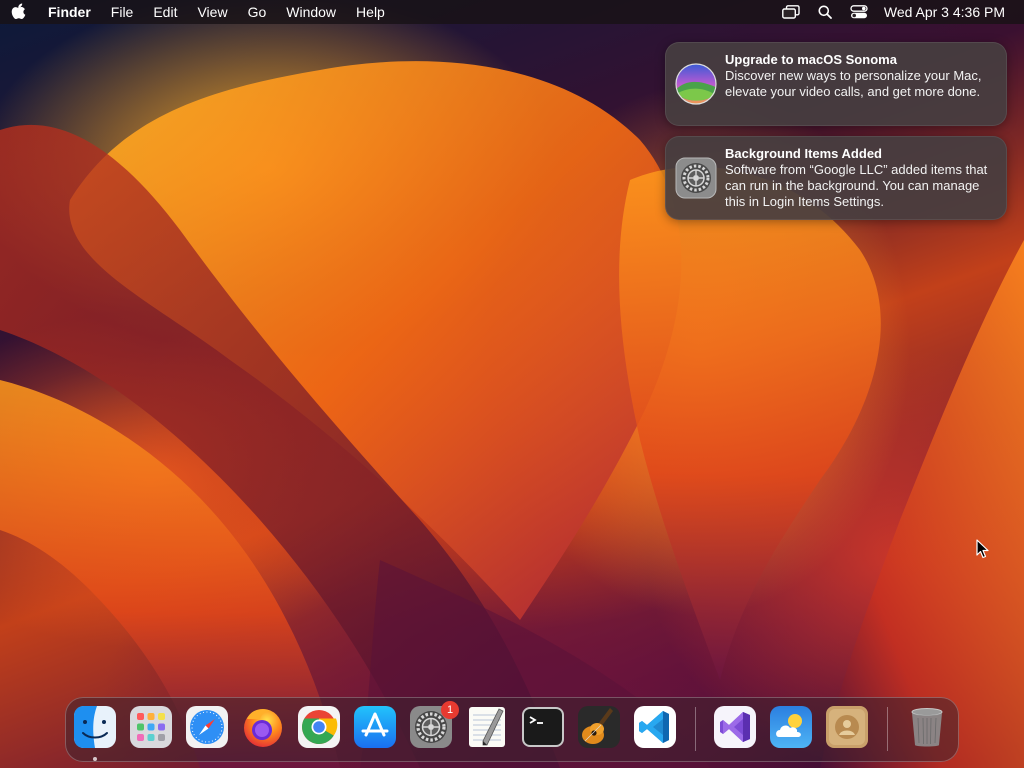 This screenshot has width=1024, height=768. Describe the element at coordinates (825, 12) in the screenshot. I see `spotlight-search-icon` at that location.